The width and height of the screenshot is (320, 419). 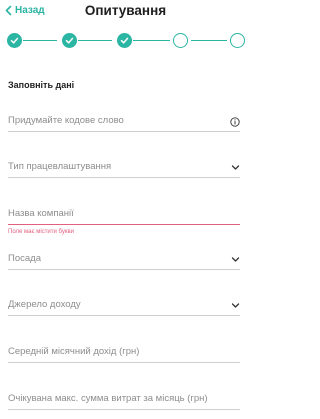 I want to click on income-source-placeholder: Джерело доходу, so click(x=44, y=304).